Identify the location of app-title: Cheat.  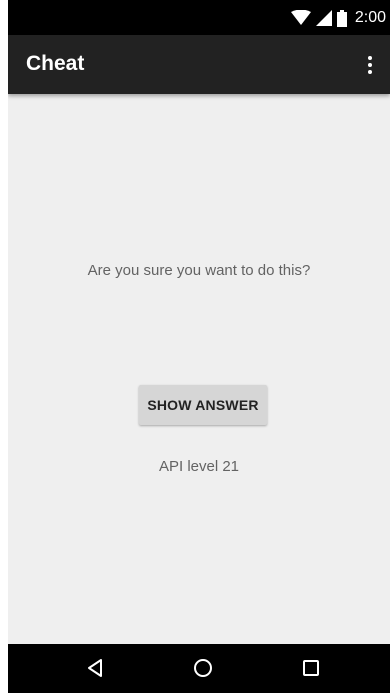
(55, 63).